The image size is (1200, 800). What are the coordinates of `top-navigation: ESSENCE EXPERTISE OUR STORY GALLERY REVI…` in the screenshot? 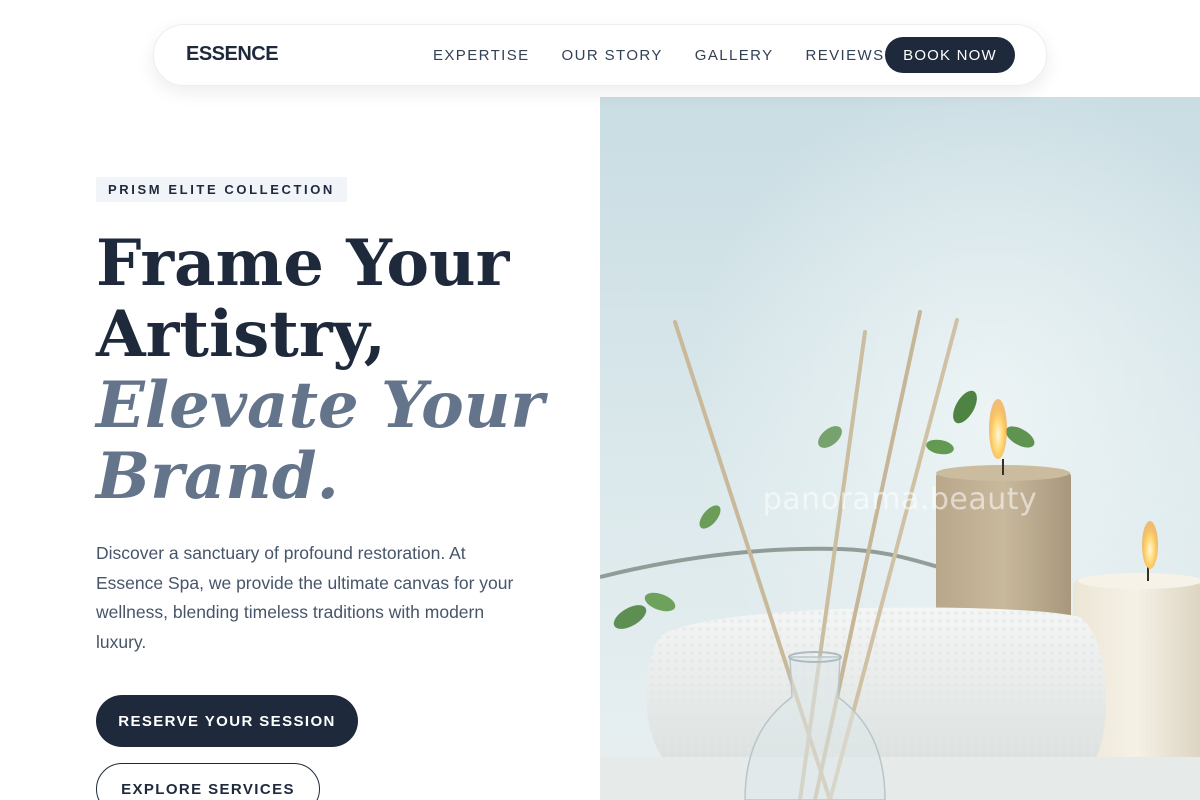 It's located at (600, 55).